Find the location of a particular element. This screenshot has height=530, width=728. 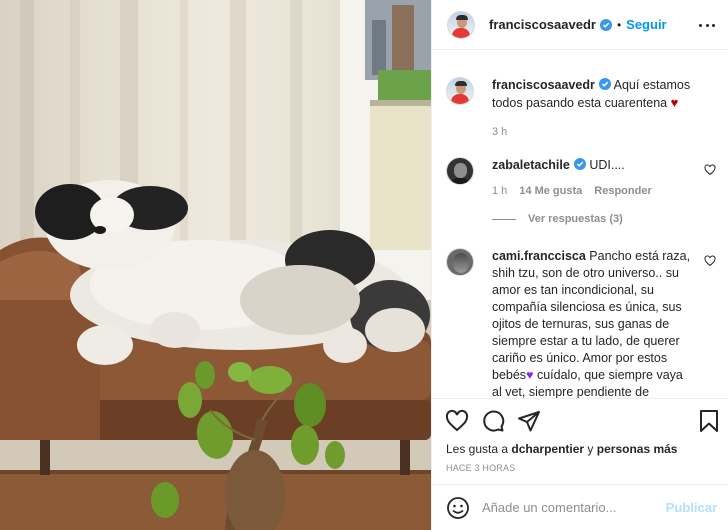

likes-summary: Les gusta a dcharpentier y personas más is located at coordinates (561, 449).